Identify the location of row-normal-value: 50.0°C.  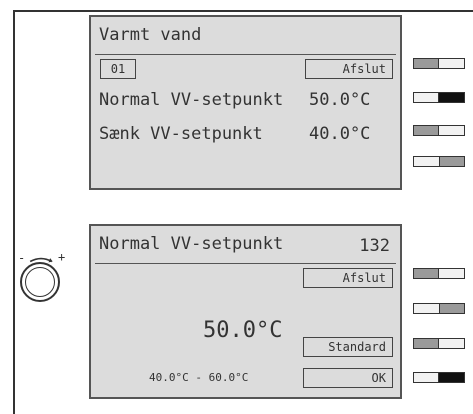
(340, 100).